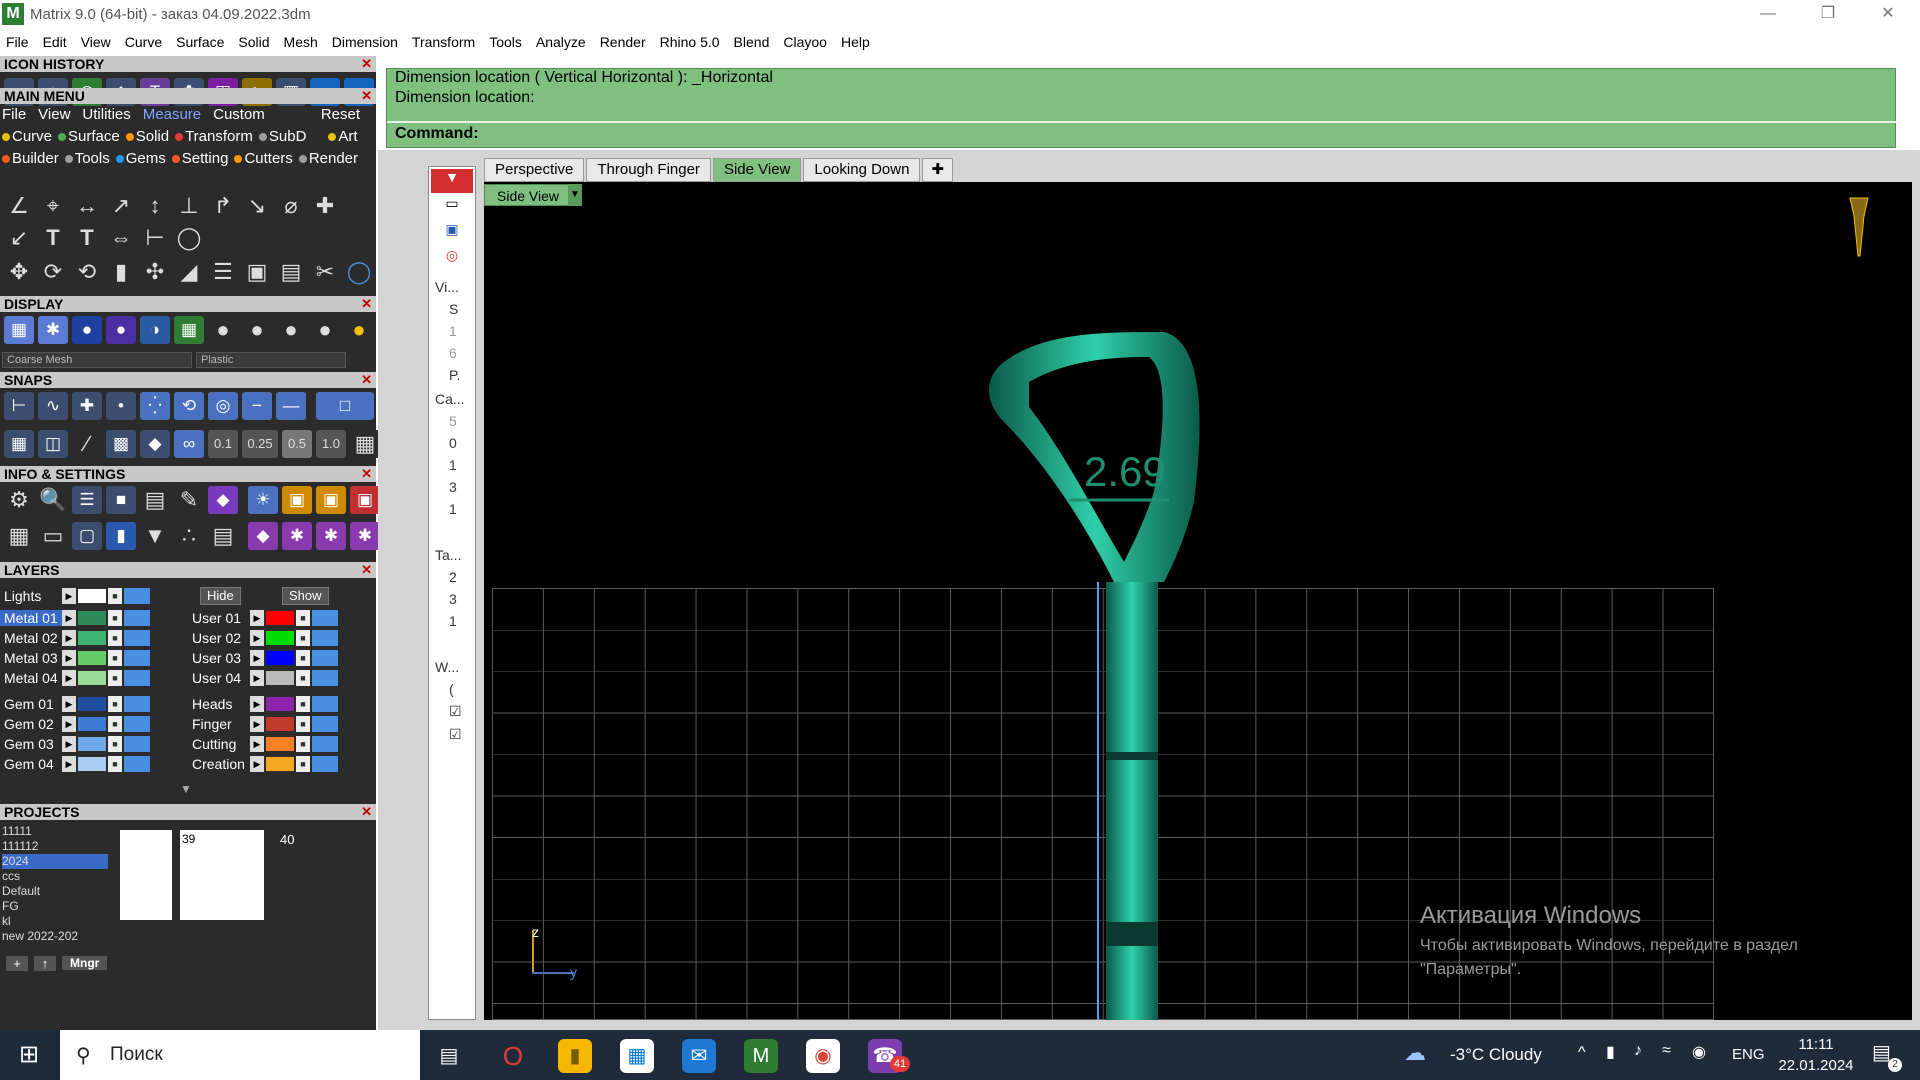 Image resolution: width=1920 pixels, height=1080 pixels. I want to click on mm-subd: SubD, so click(282, 136).